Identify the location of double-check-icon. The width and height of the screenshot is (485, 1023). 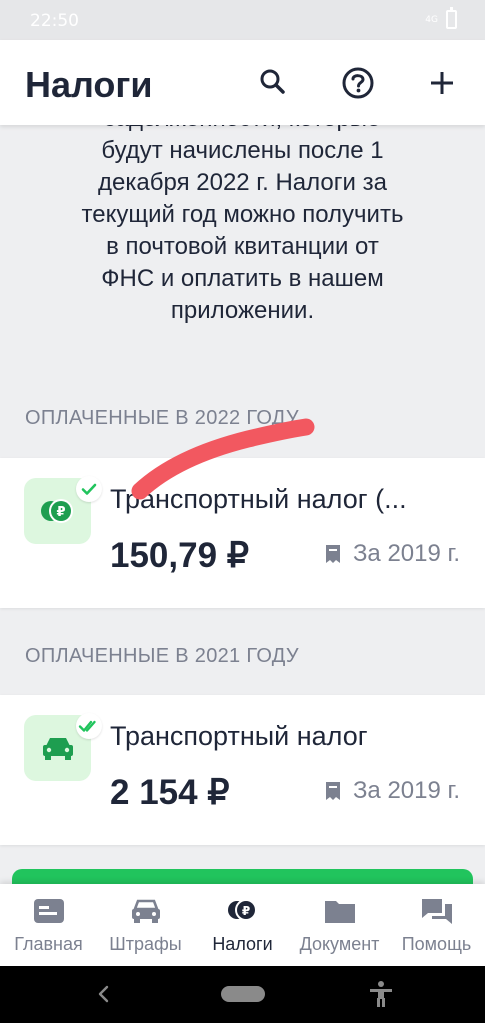
(87, 726).